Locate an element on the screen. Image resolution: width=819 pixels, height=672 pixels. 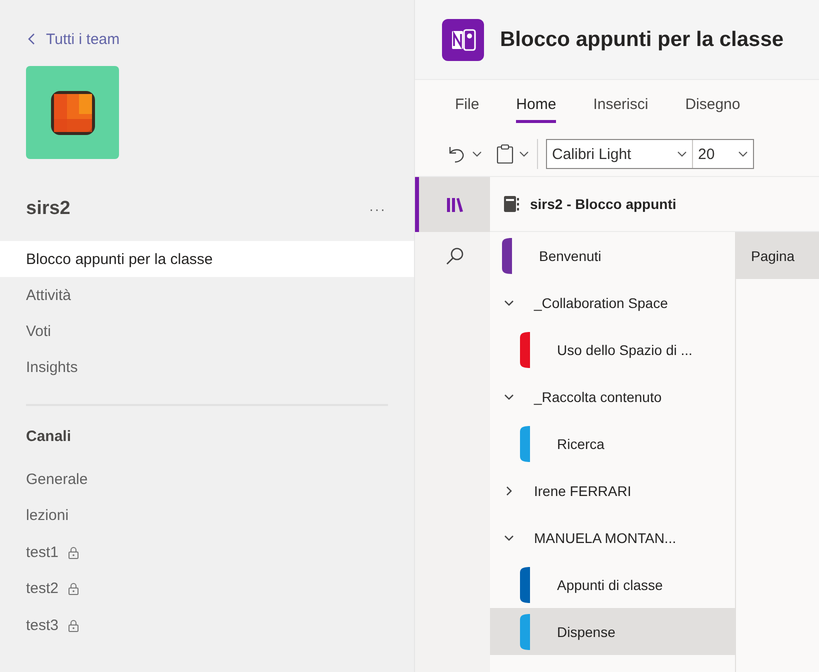
section-group: _Raccolta contenuto is located at coordinates (612, 396).